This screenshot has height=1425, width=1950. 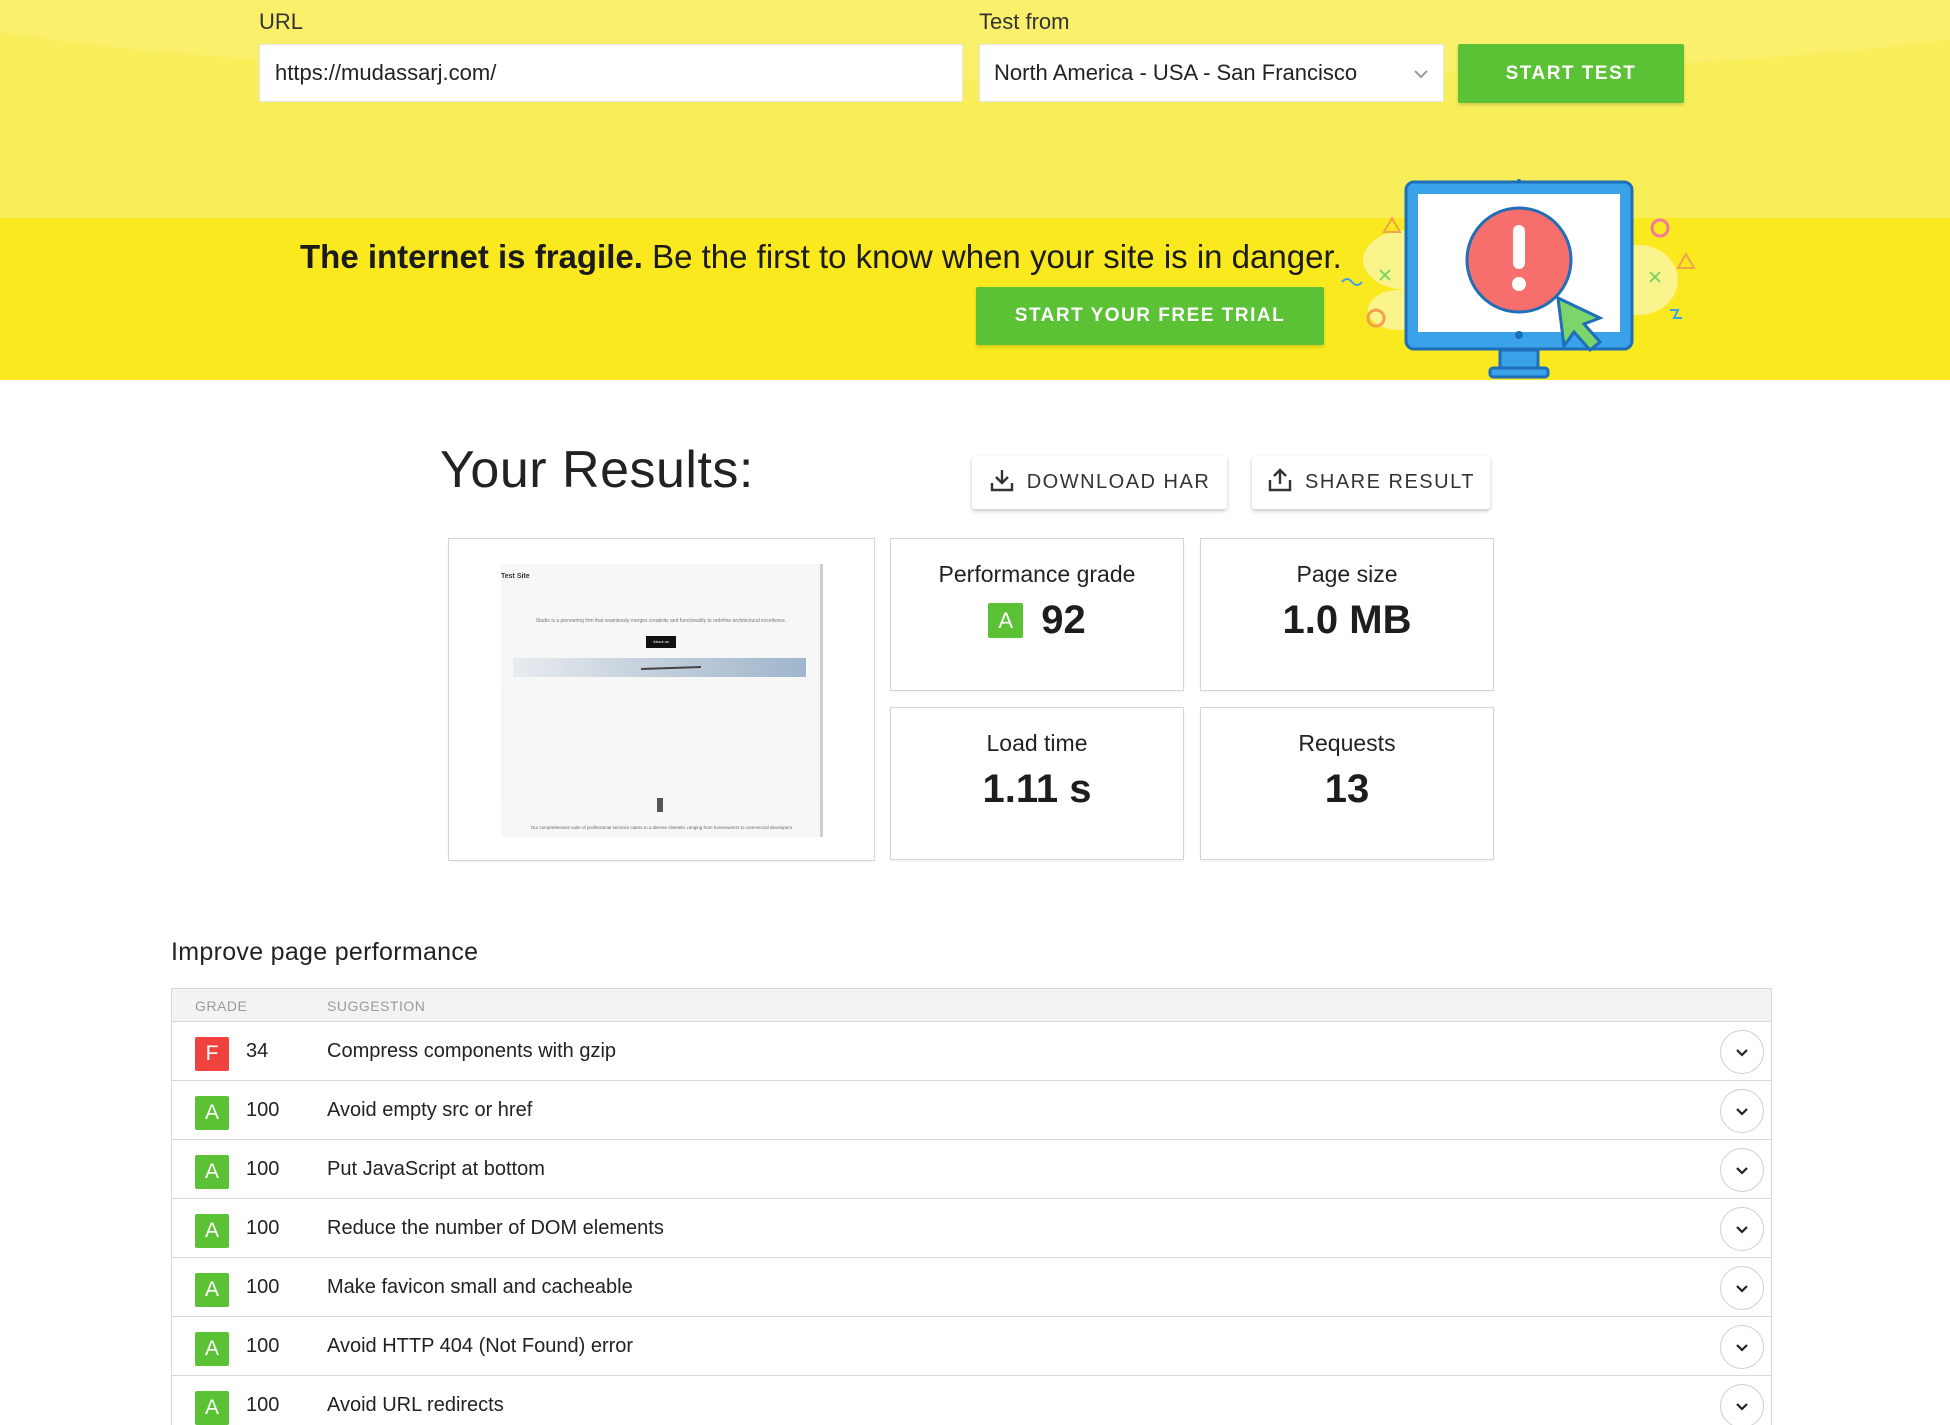 What do you see at coordinates (471, 256) in the screenshot?
I see `promo-headline-bold: The internet is fragile.` at bounding box center [471, 256].